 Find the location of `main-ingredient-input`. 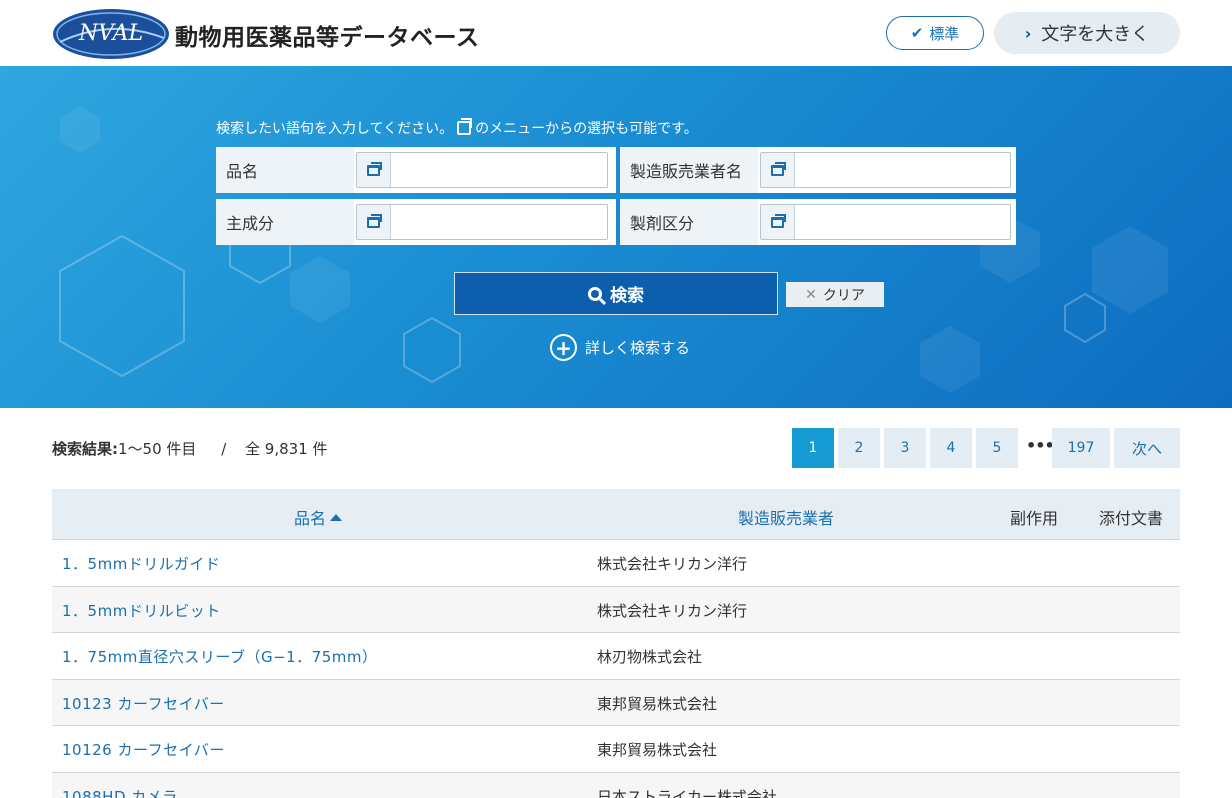

main-ingredient-input is located at coordinates (499, 222).